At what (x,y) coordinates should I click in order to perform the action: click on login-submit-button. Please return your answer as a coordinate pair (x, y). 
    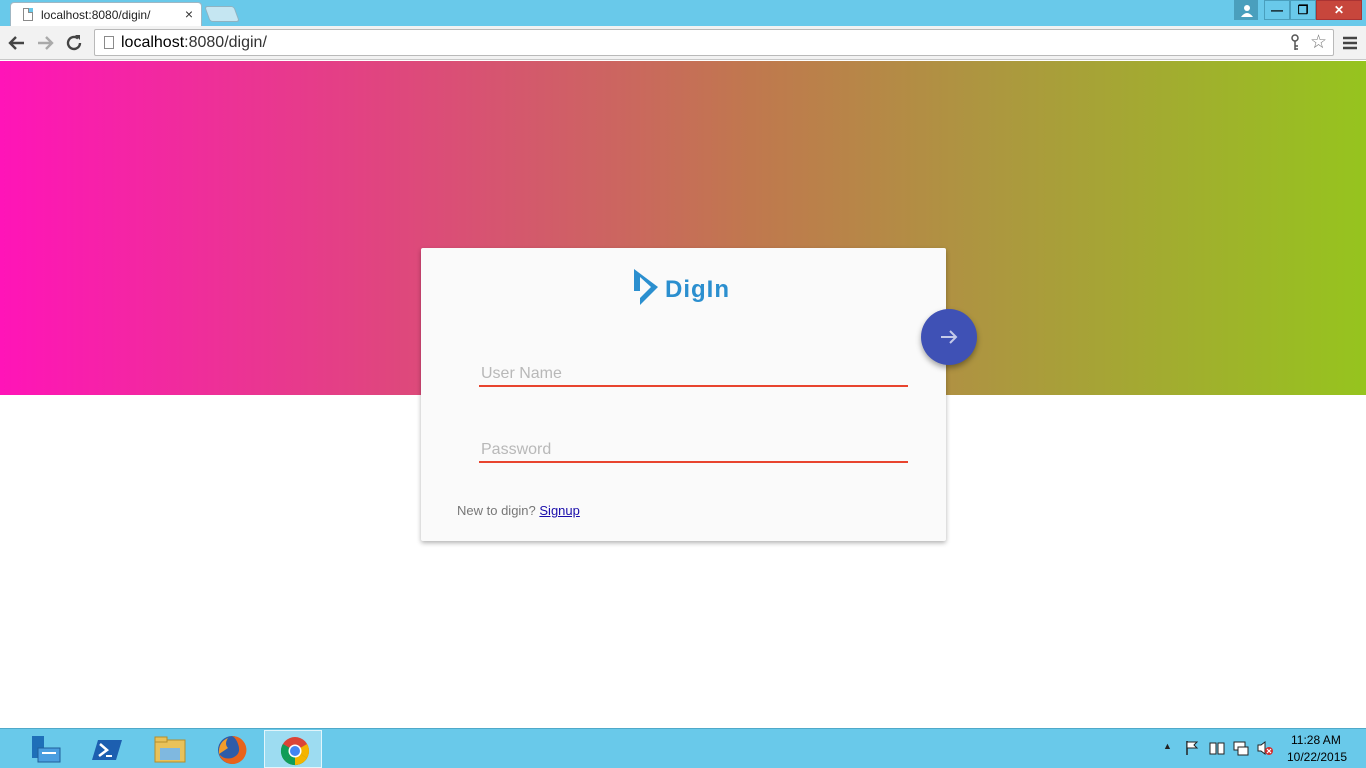
    Looking at the image, I should click on (949, 337).